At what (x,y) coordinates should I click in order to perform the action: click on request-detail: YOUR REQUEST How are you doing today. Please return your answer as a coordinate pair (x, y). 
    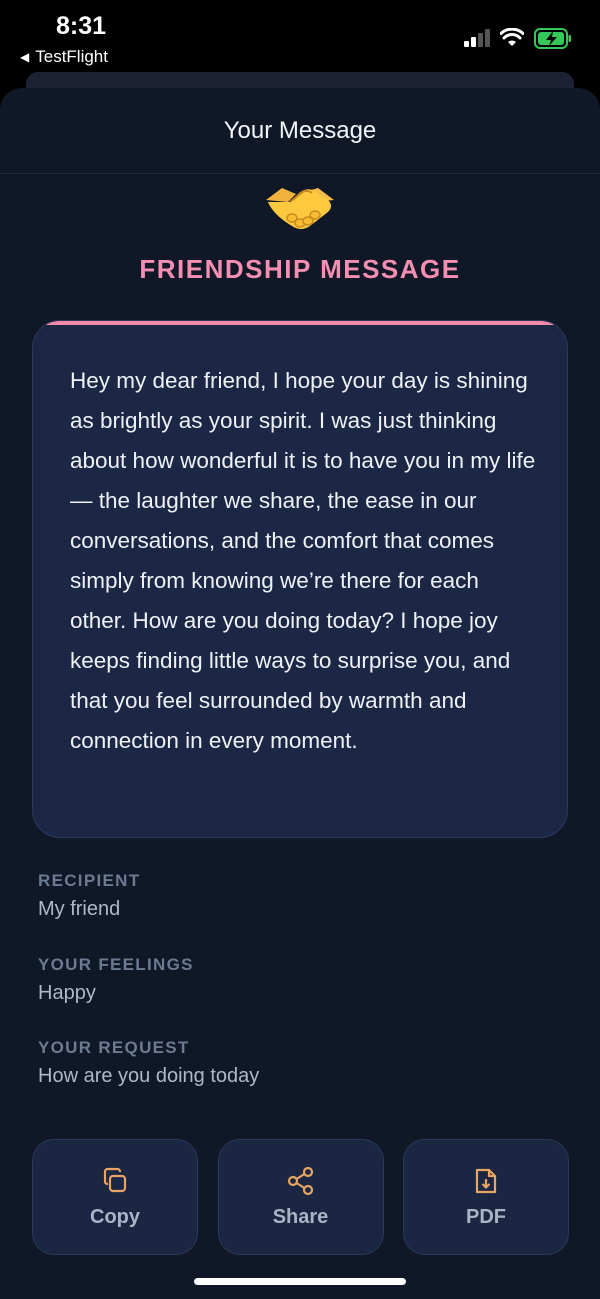
    Looking at the image, I should click on (288, 1063).